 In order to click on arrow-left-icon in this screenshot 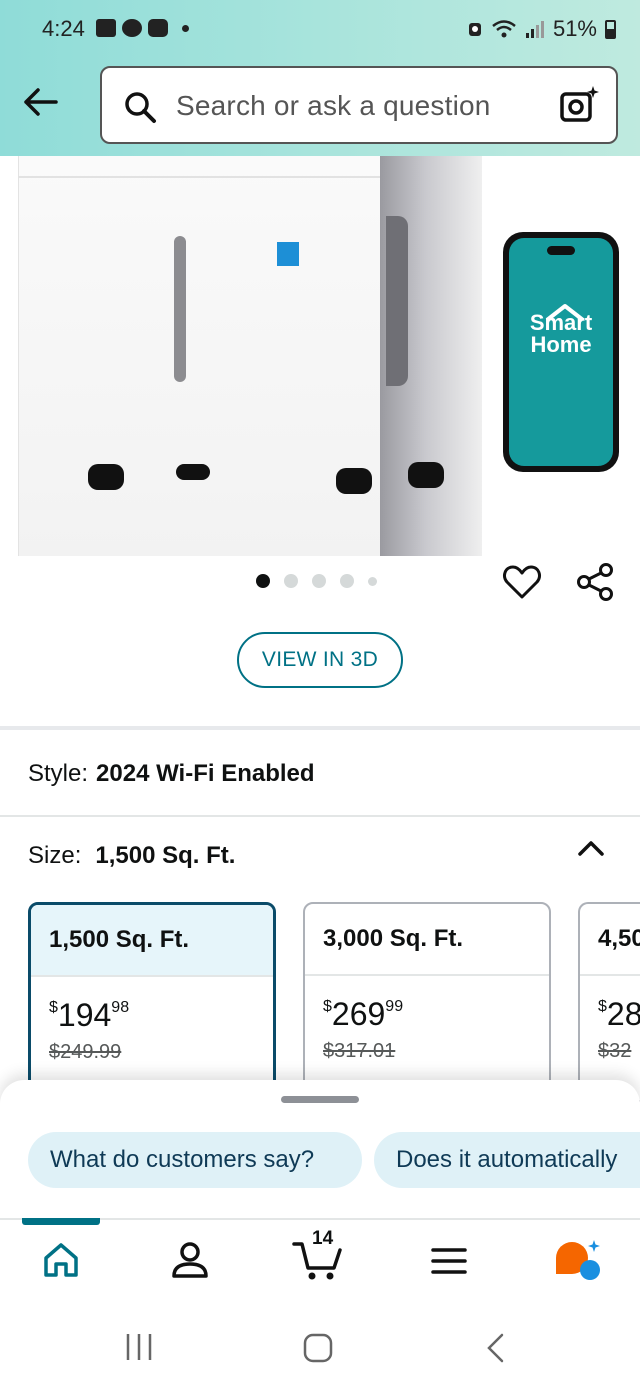, I will do `click(41, 102)`.